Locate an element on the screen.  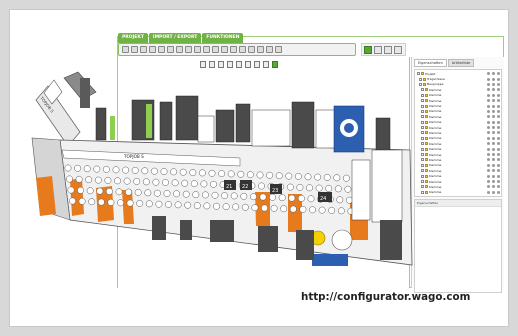
col-24-label: 24 is located at coordinates (323, 199).